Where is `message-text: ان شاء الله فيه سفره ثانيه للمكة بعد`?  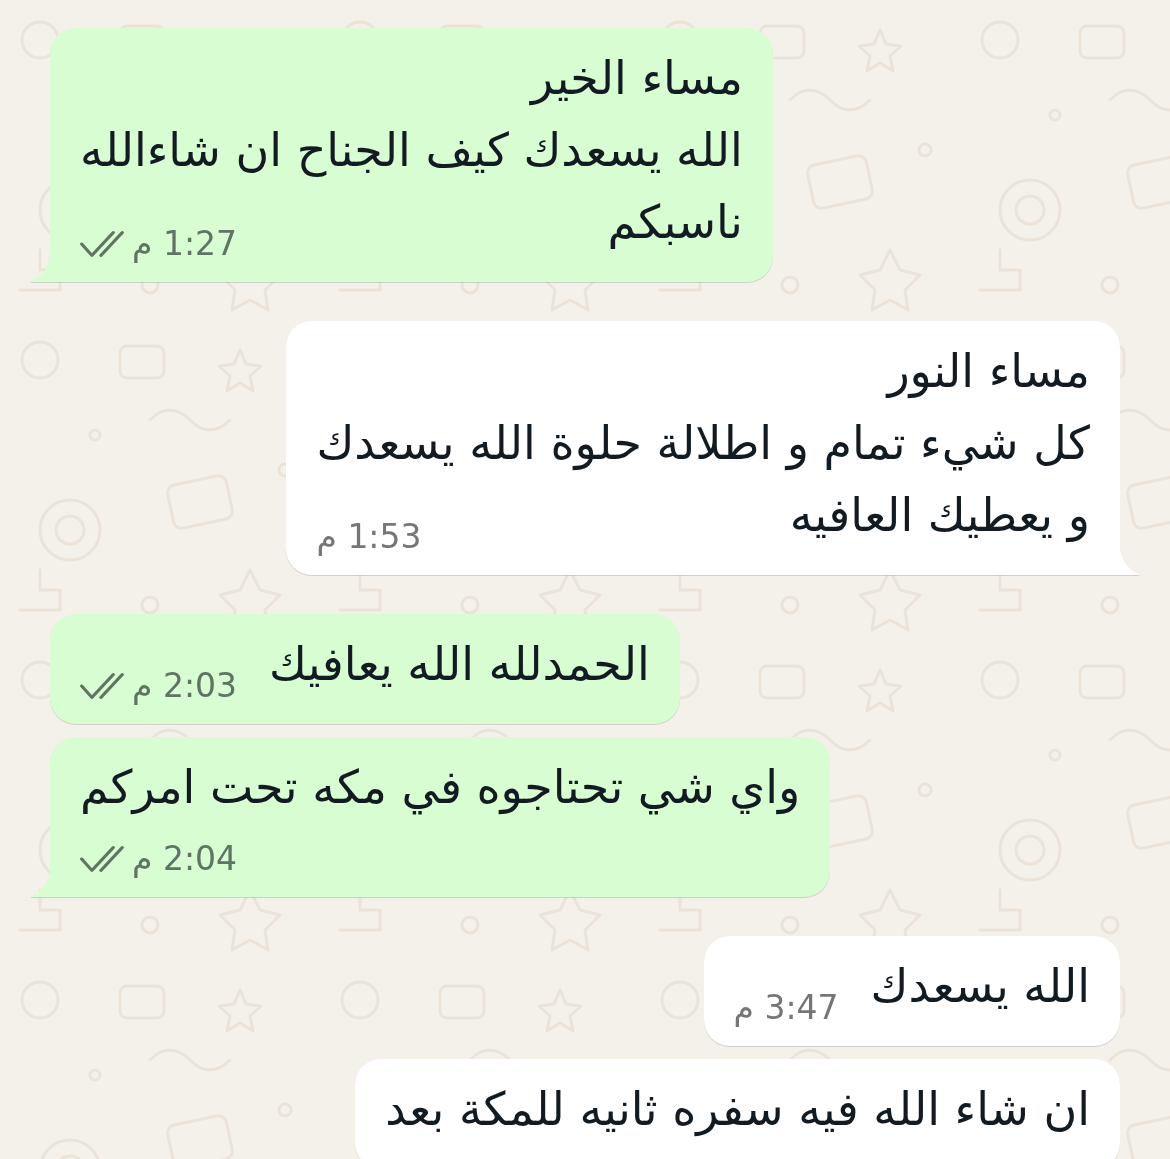 message-text: ان شاء الله فيه سفره ثانيه للمكة بعد is located at coordinates (737, 1110).